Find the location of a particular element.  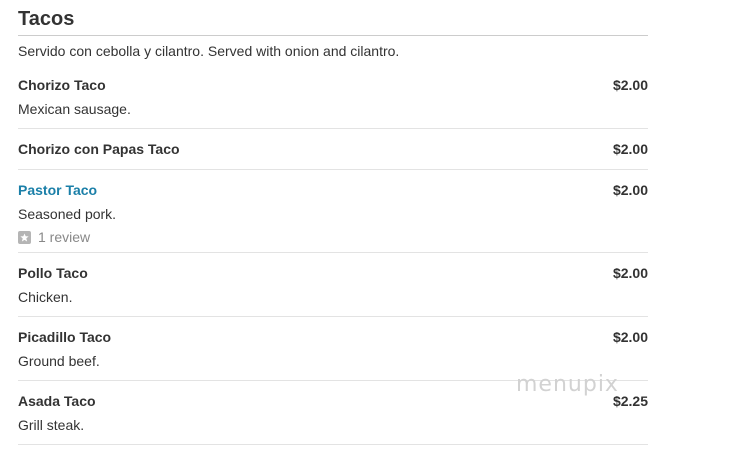

item-description: Ground beef. is located at coordinates (59, 361).